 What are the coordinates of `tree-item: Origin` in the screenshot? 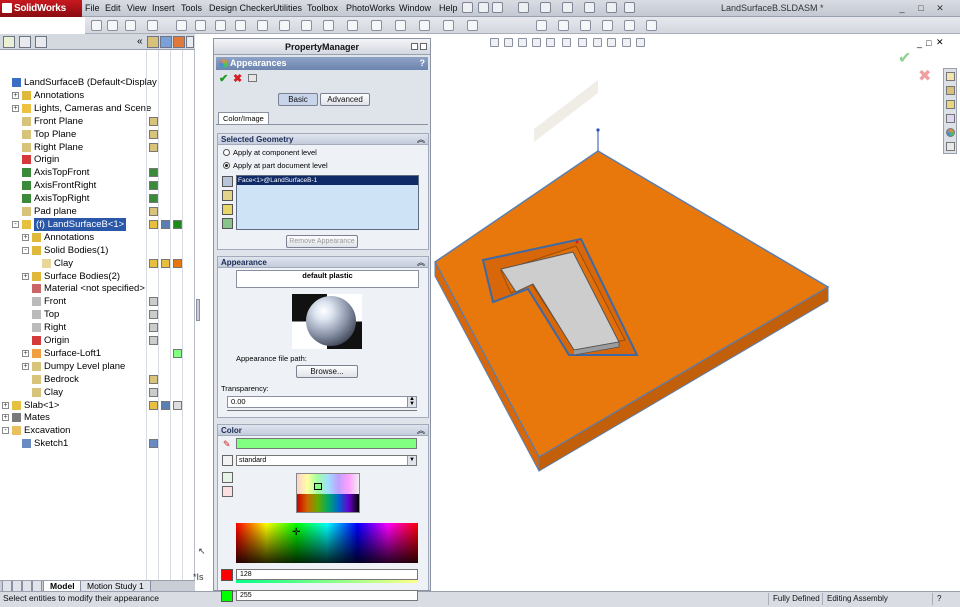 It's located at (97, 159).